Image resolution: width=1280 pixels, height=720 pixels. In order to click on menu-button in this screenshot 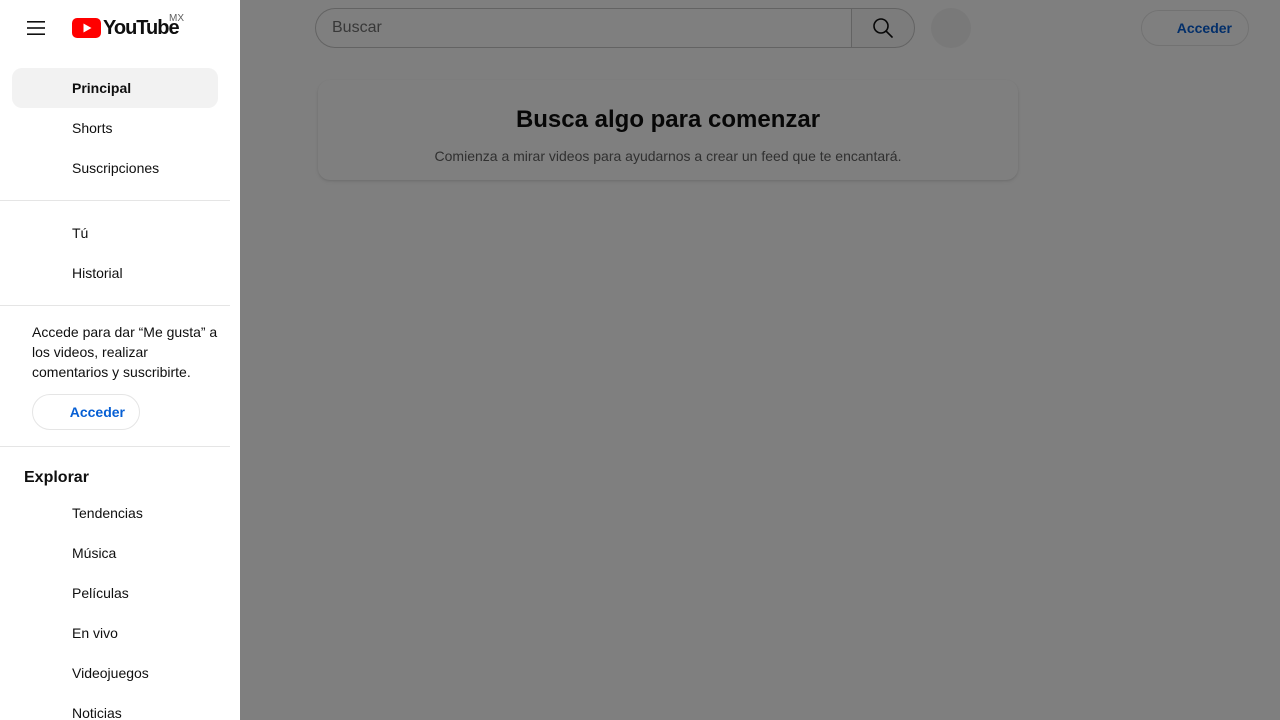, I will do `click(36, 28)`.